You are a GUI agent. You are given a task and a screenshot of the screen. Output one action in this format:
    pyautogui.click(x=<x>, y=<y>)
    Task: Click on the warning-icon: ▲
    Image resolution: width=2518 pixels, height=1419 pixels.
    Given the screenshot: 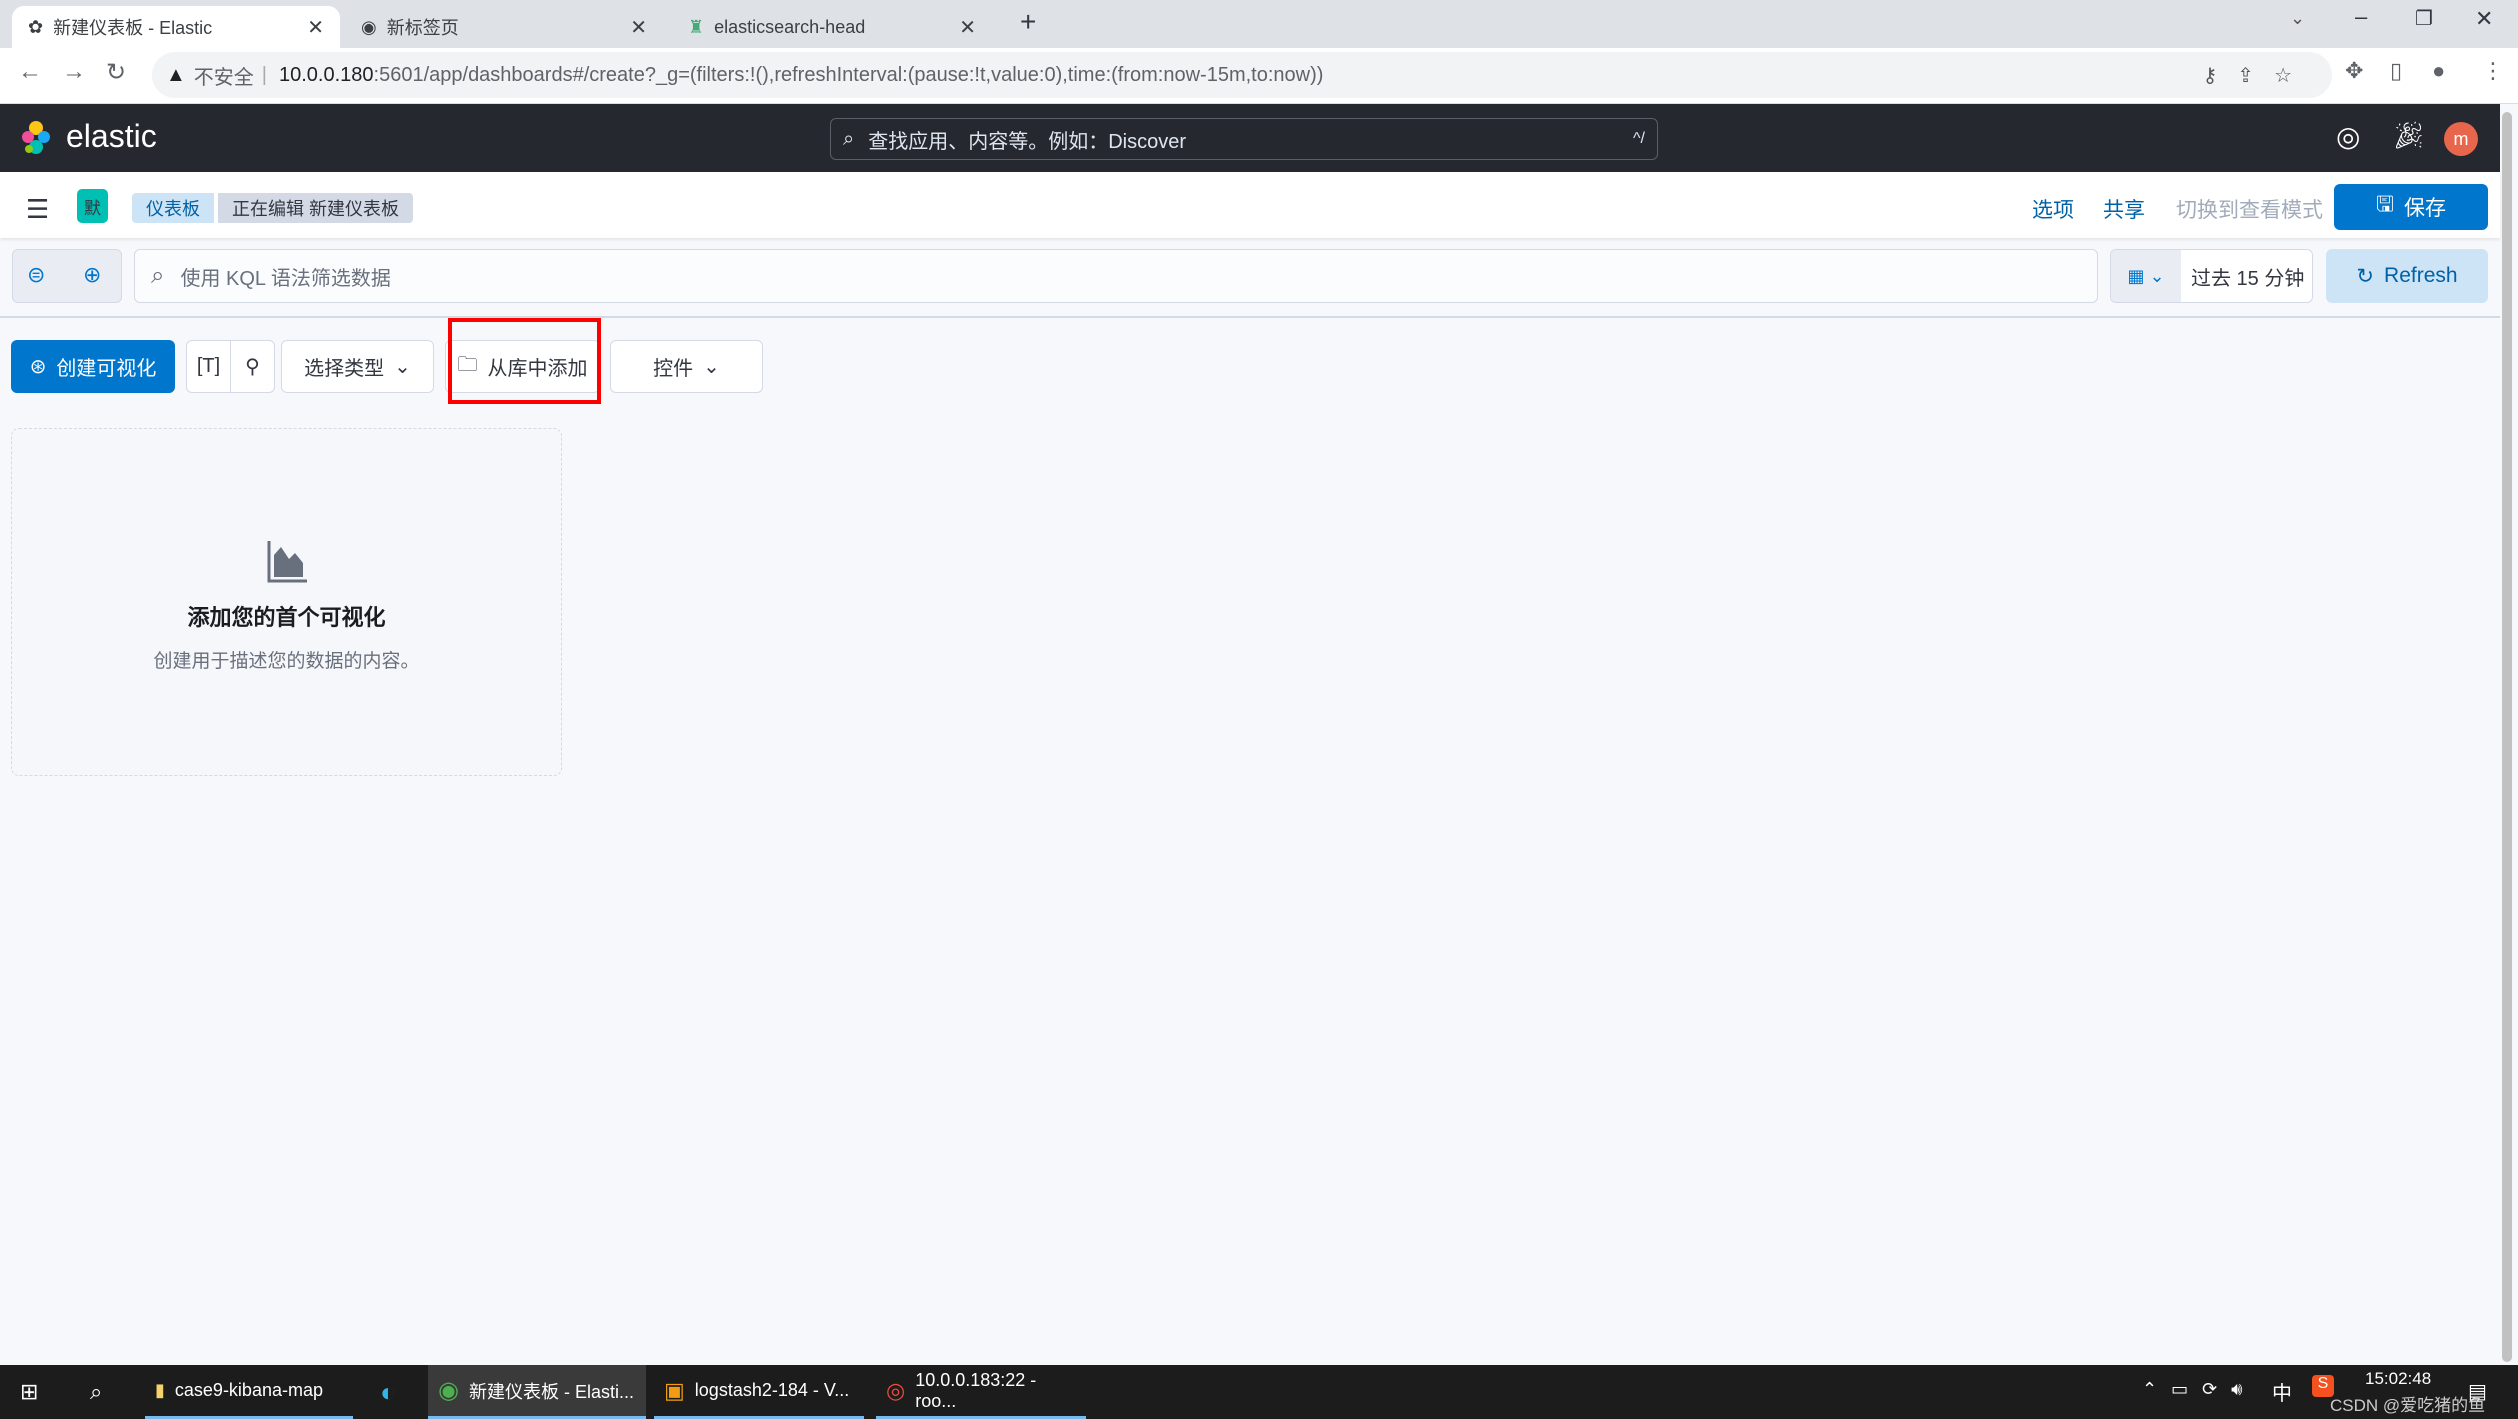 What is the action you would take?
    pyautogui.click(x=176, y=74)
    